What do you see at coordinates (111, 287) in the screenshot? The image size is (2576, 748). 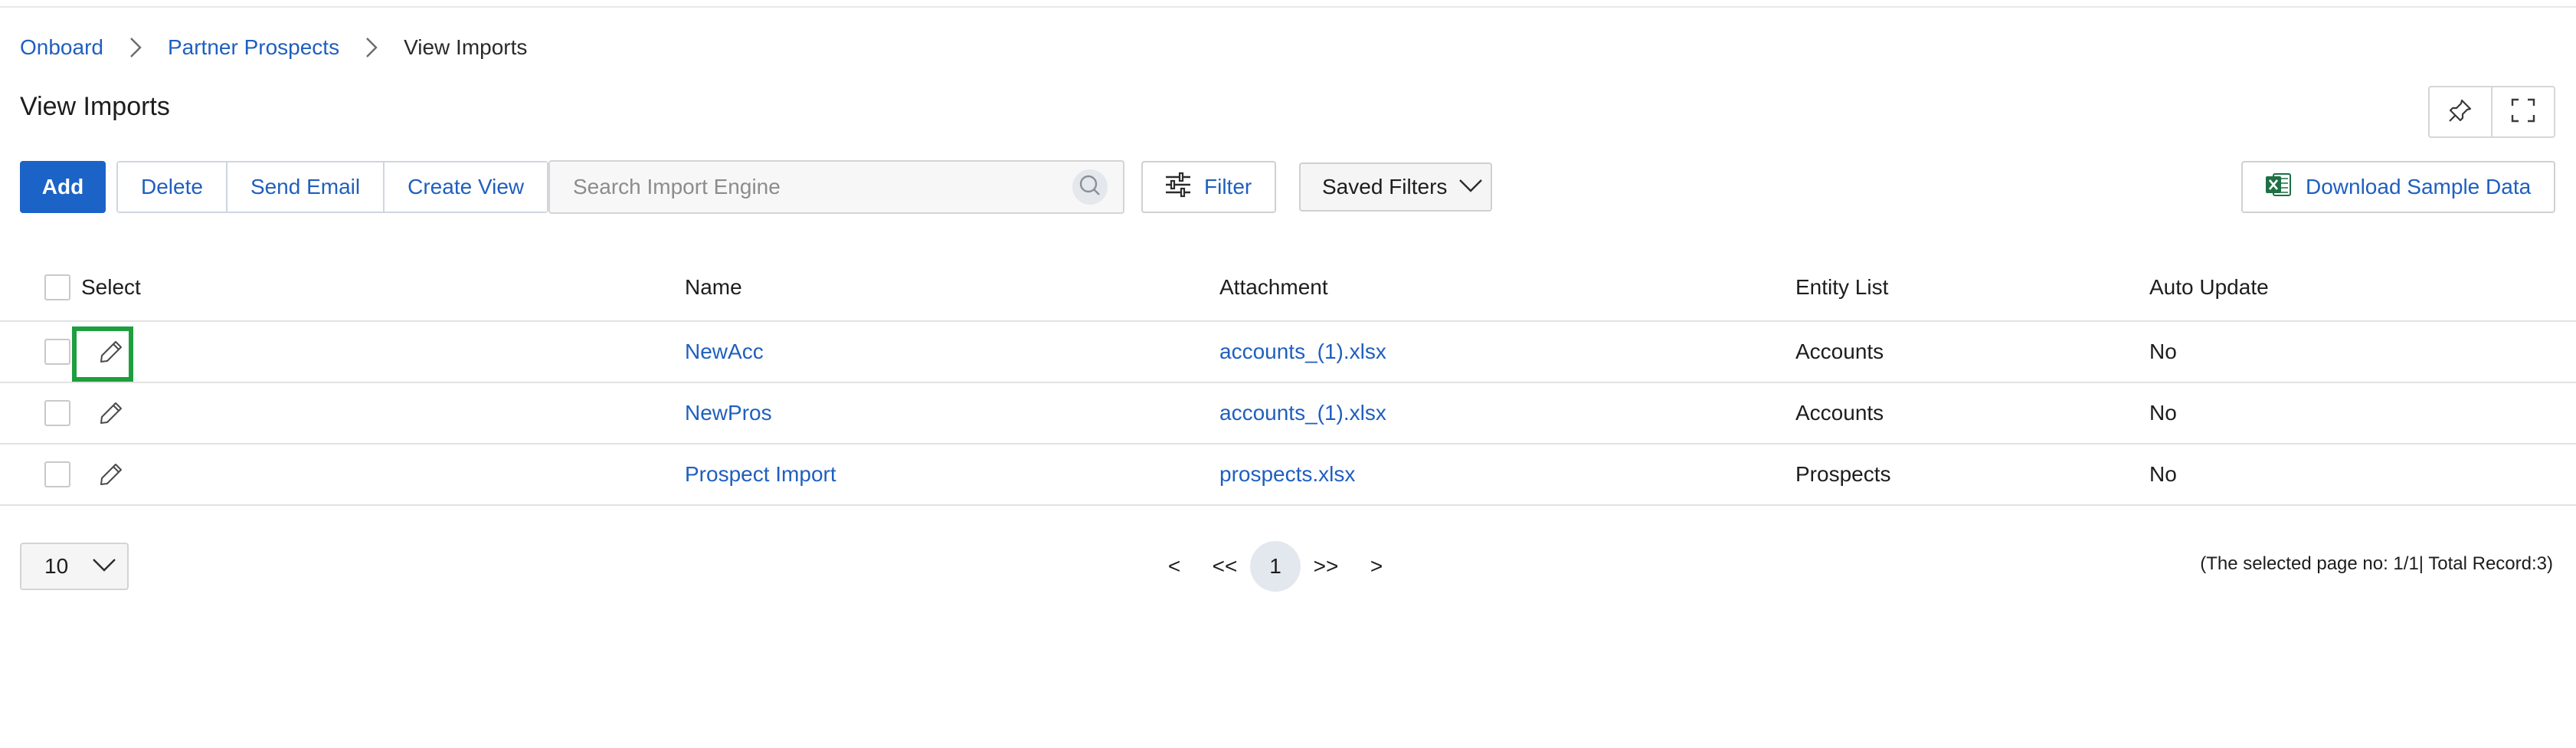 I see `column-header-select: Select` at bounding box center [111, 287].